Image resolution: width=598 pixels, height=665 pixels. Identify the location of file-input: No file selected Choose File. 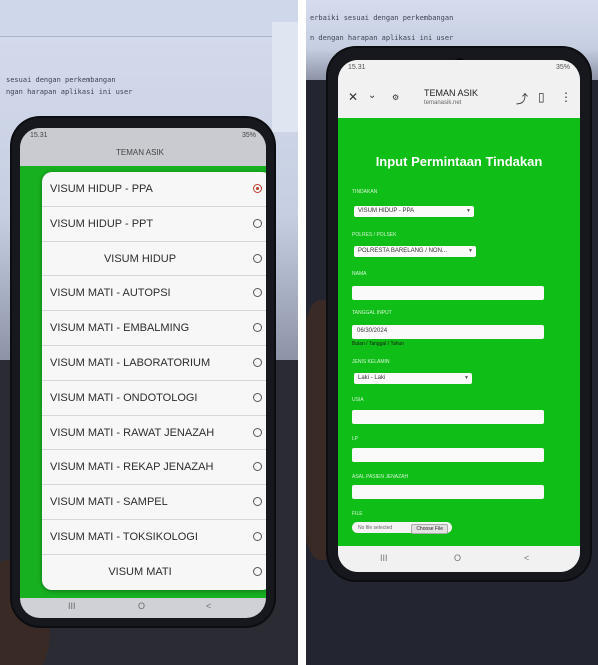
(402, 528).